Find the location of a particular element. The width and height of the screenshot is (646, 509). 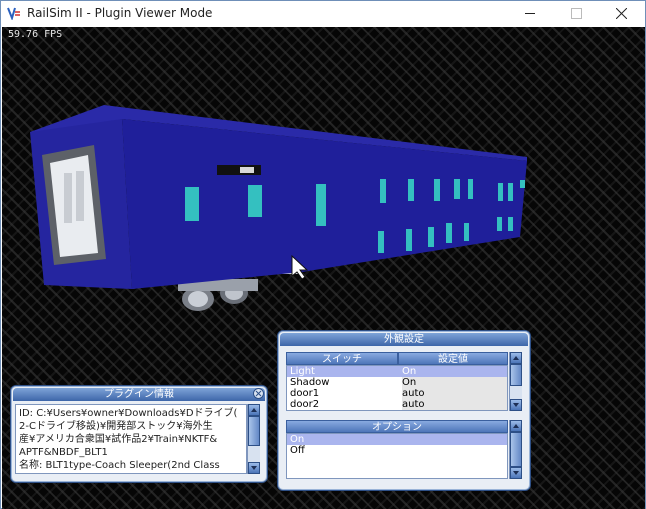

minimize-button is located at coordinates (530, 13).